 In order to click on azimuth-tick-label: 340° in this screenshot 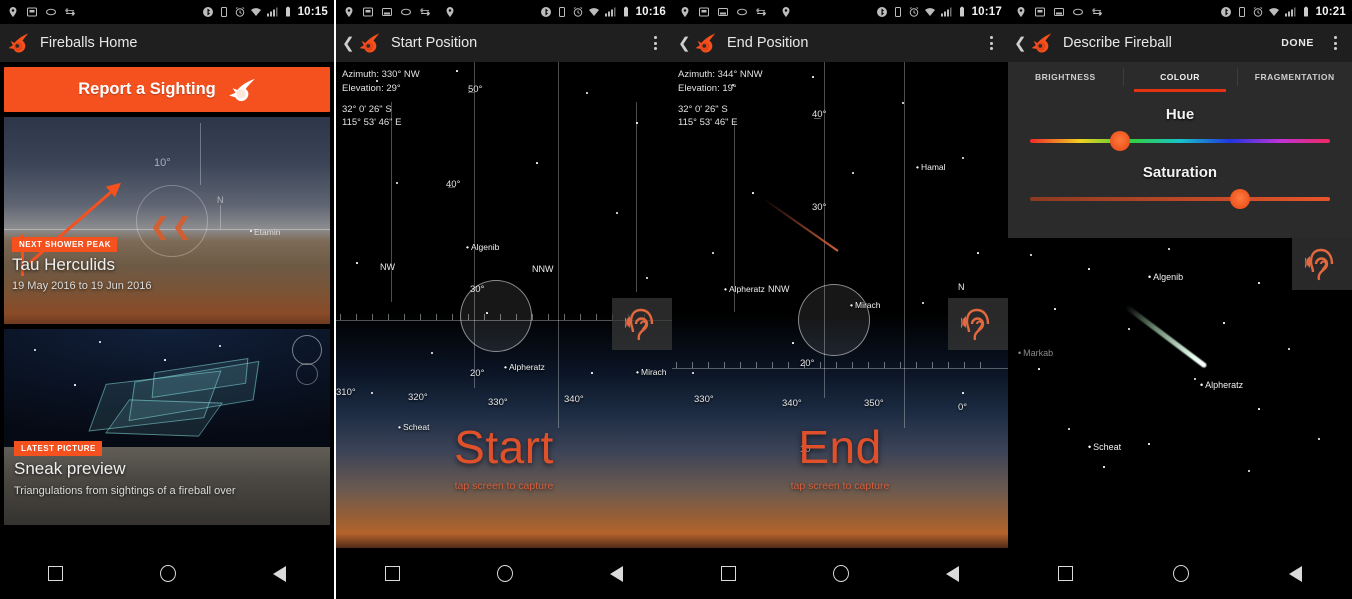, I will do `click(792, 403)`.